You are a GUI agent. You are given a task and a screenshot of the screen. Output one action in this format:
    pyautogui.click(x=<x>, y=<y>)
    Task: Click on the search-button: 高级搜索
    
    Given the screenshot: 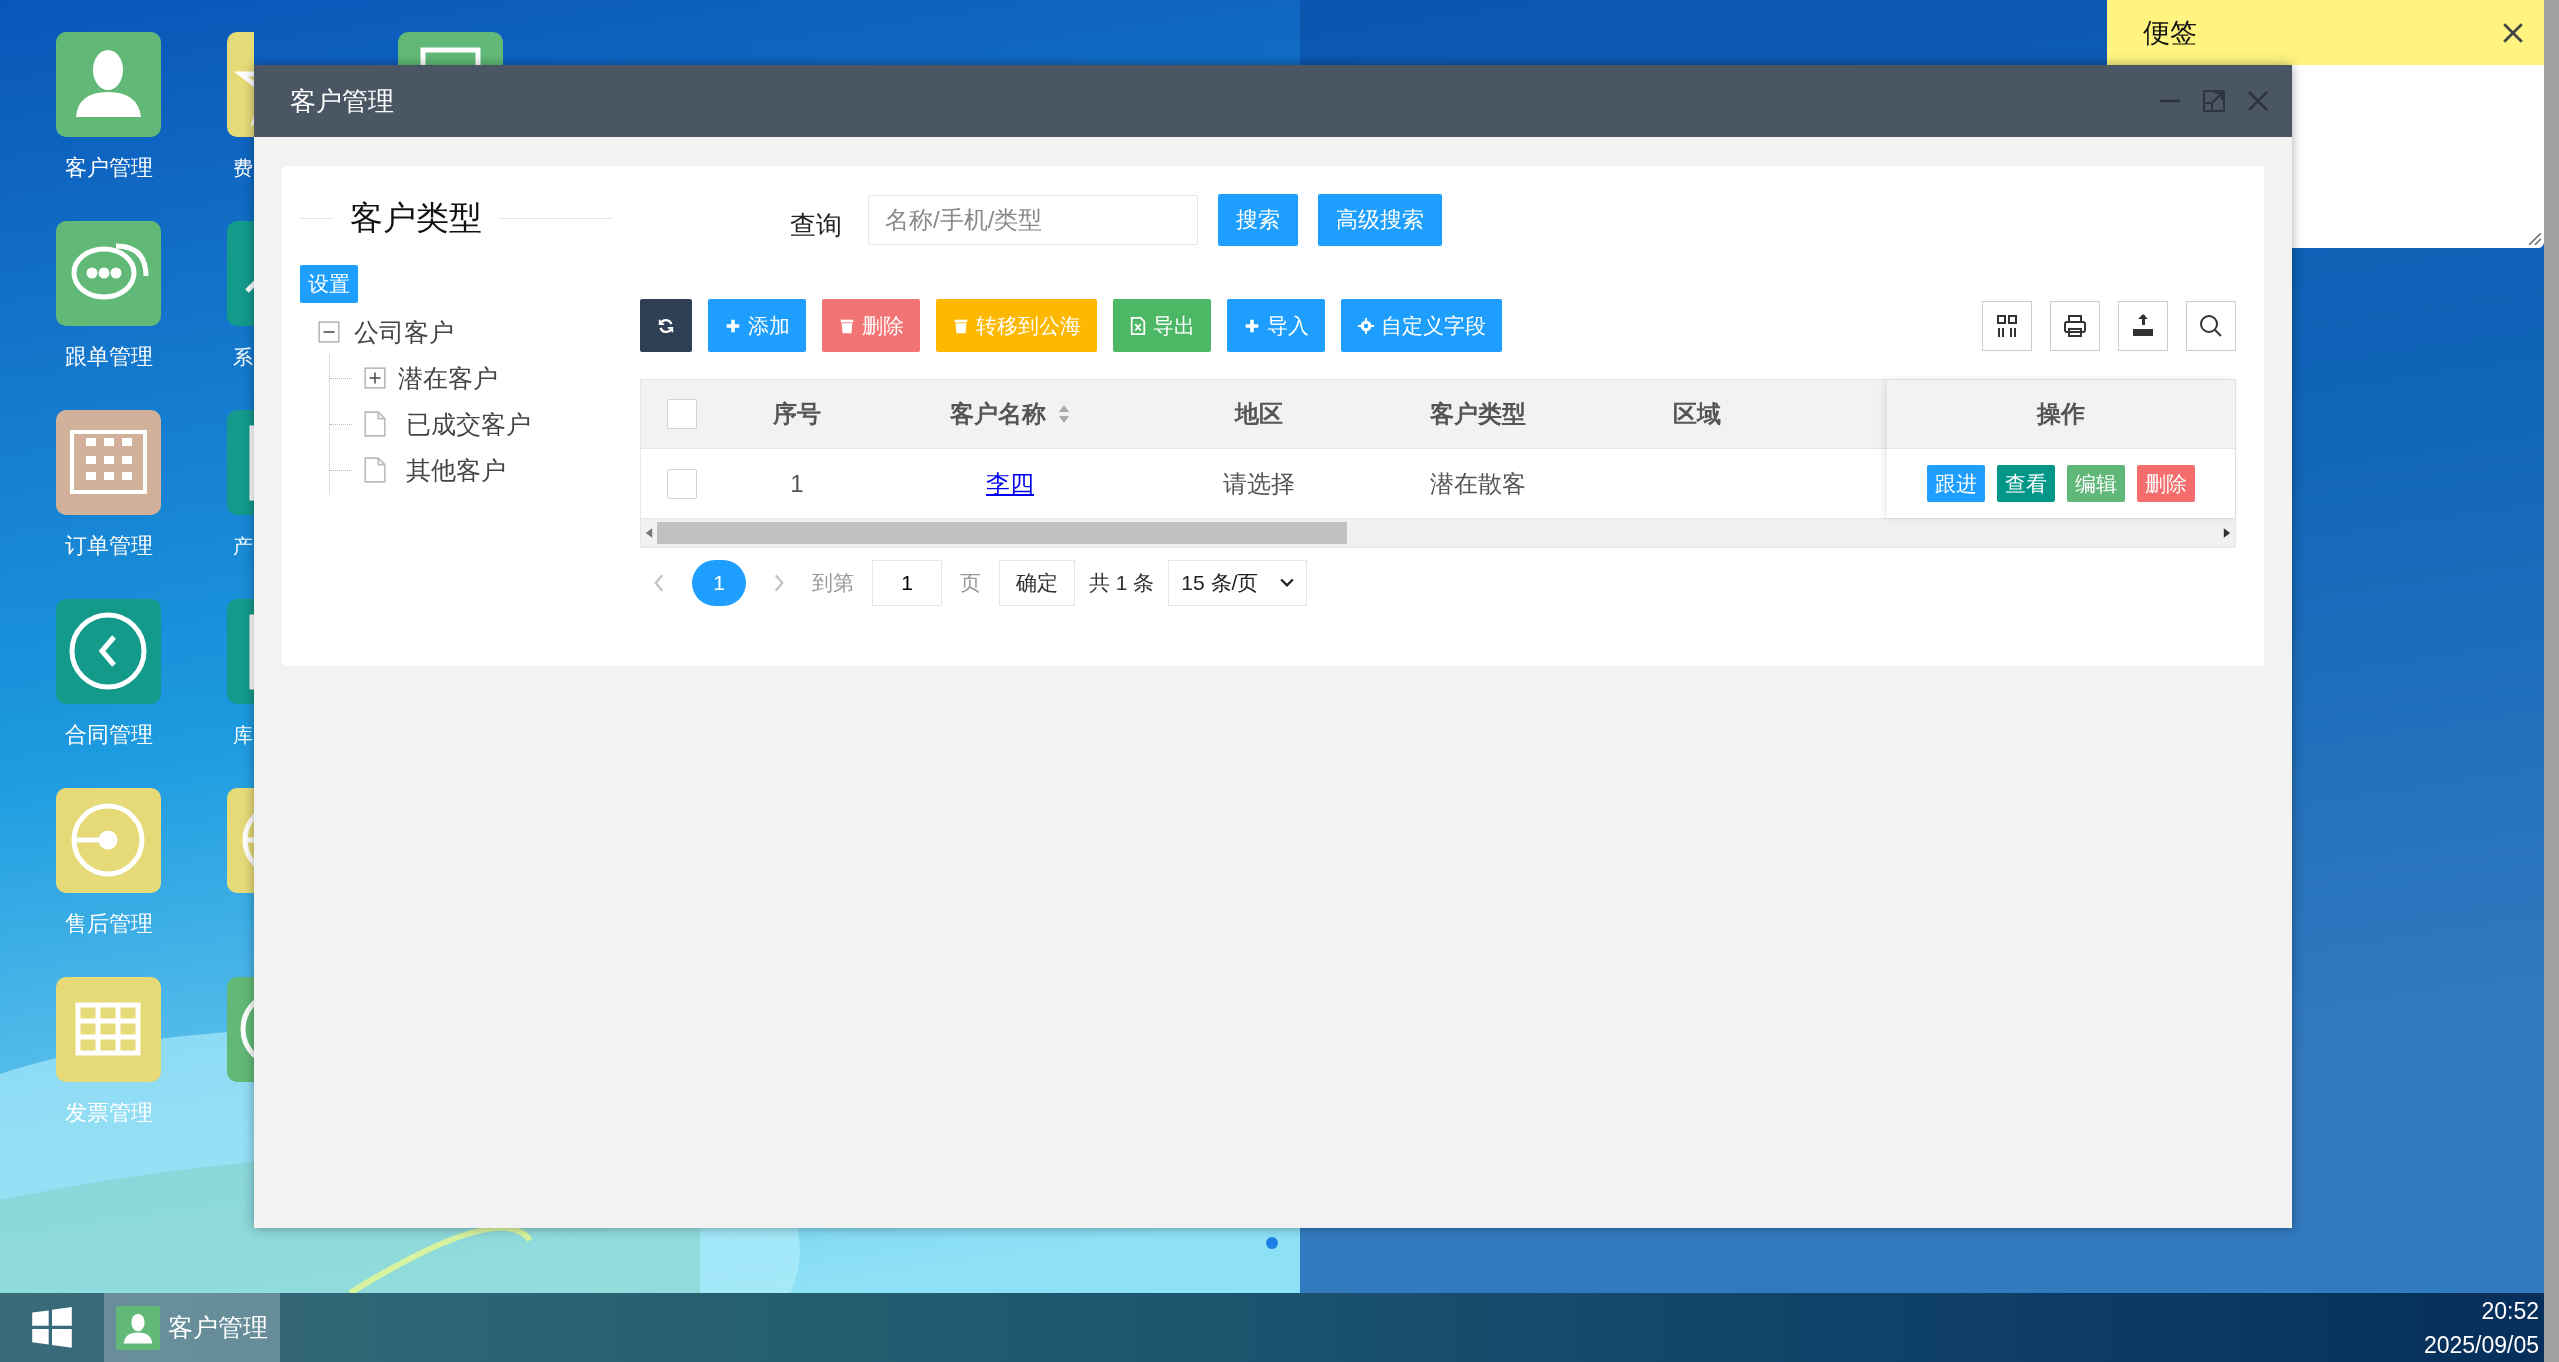 What is the action you would take?
    pyautogui.click(x=1380, y=220)
    